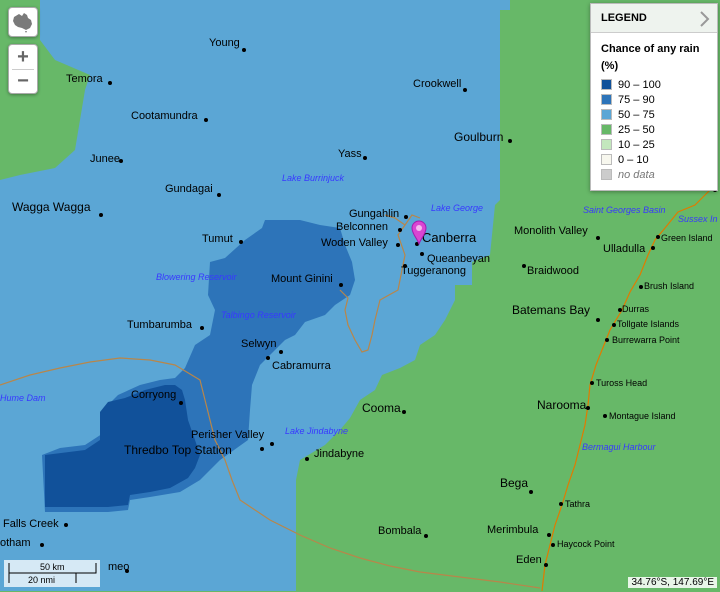 The height and width of the screenshot is (592, 720). I want to click on home-control, so click(23, 22).